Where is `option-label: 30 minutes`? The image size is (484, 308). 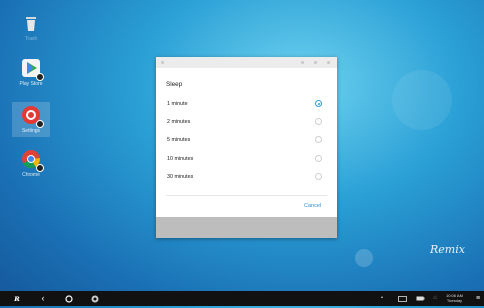 option-label: 30 minutes is located at coordinates (180, 177).